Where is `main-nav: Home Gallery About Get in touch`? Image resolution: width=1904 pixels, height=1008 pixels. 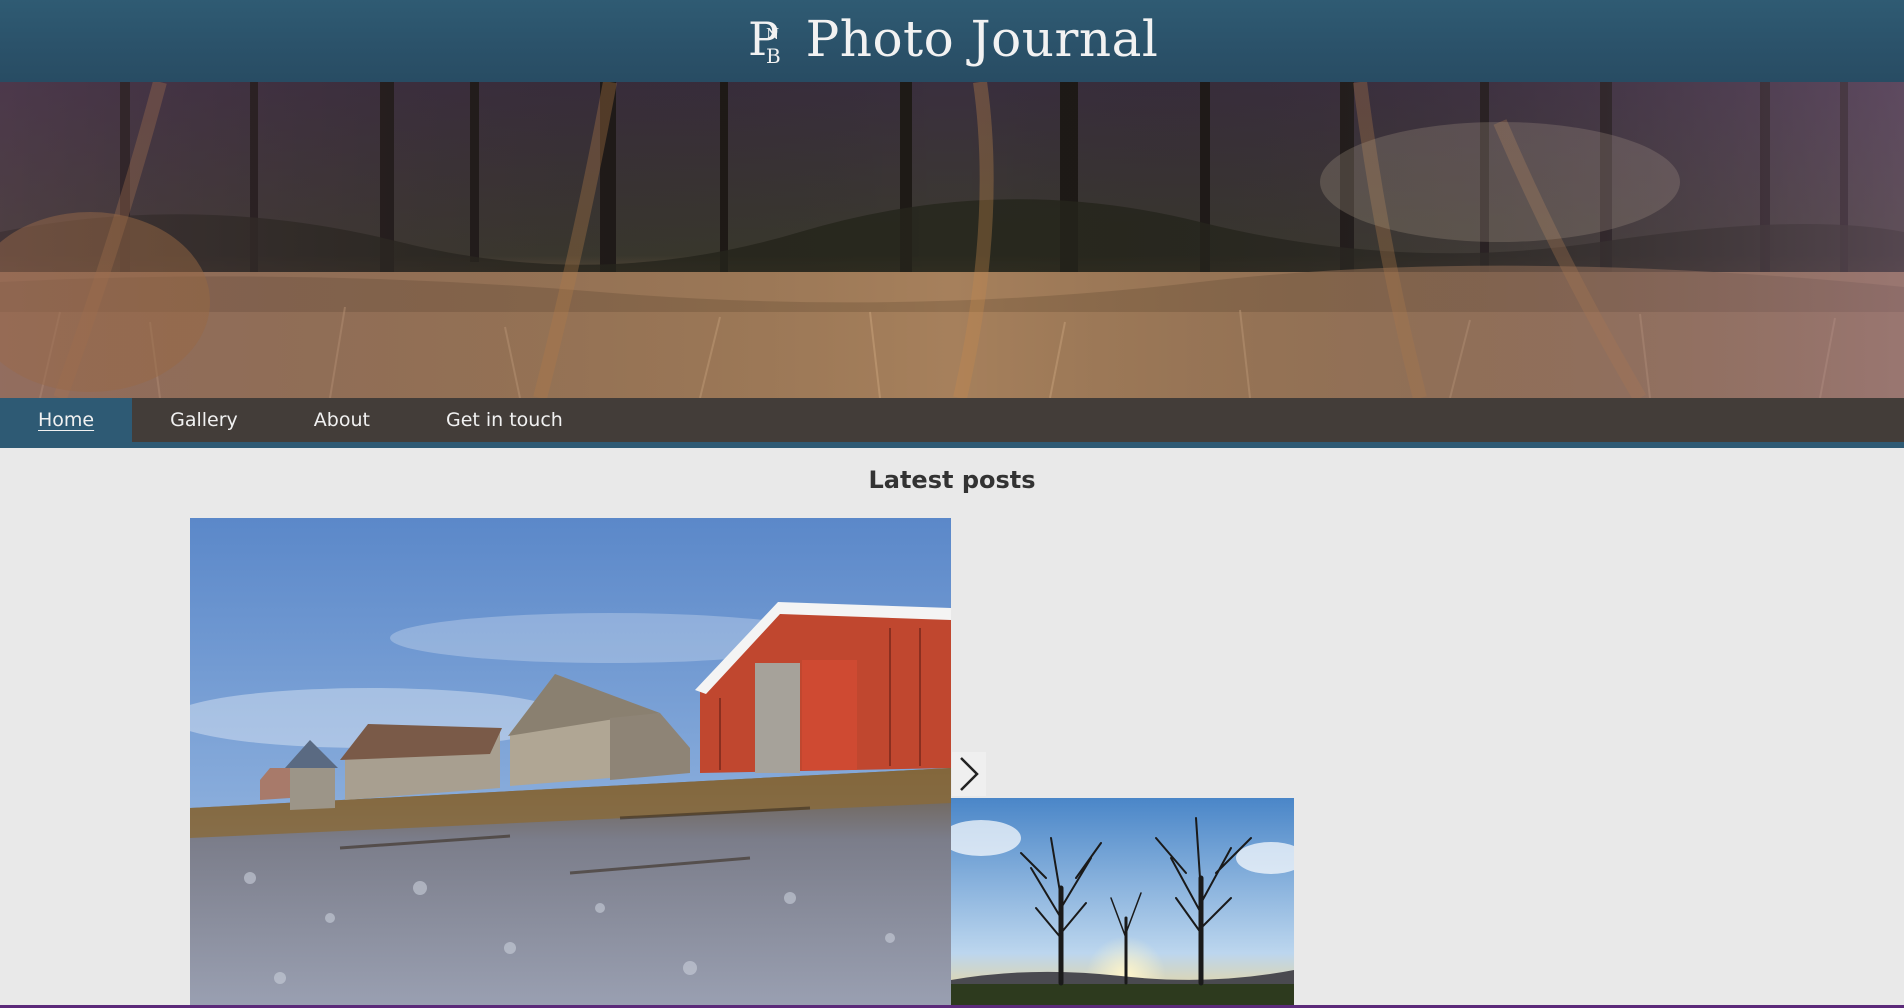
main-nav: Home Gallery About Get in touch is located at coordinates (952, 423).